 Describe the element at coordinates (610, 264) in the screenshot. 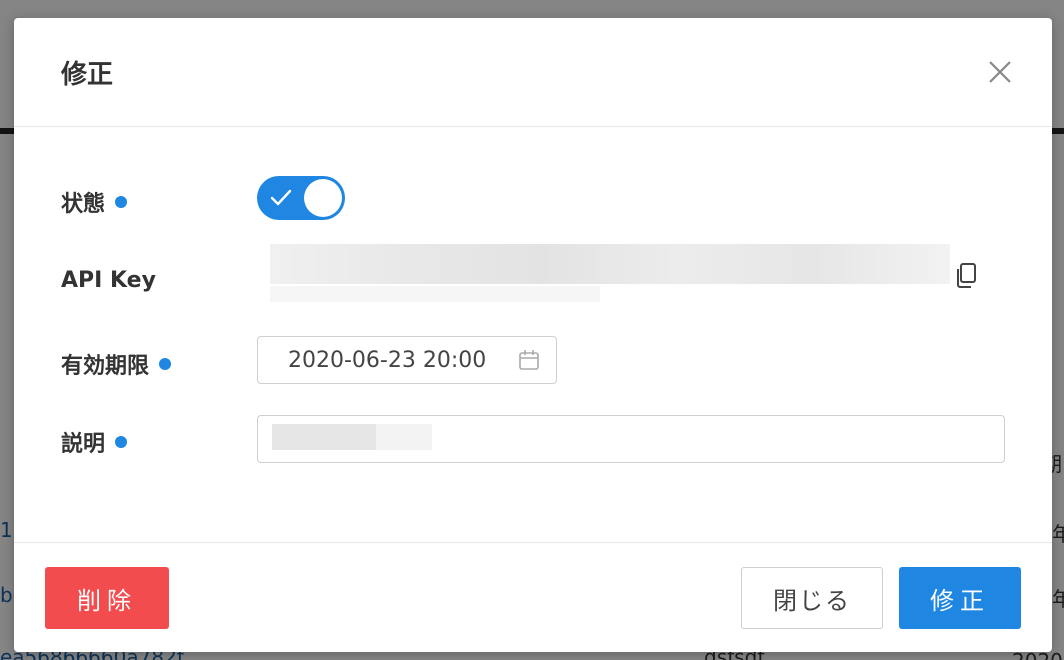

I see `api-key-value` at that location.